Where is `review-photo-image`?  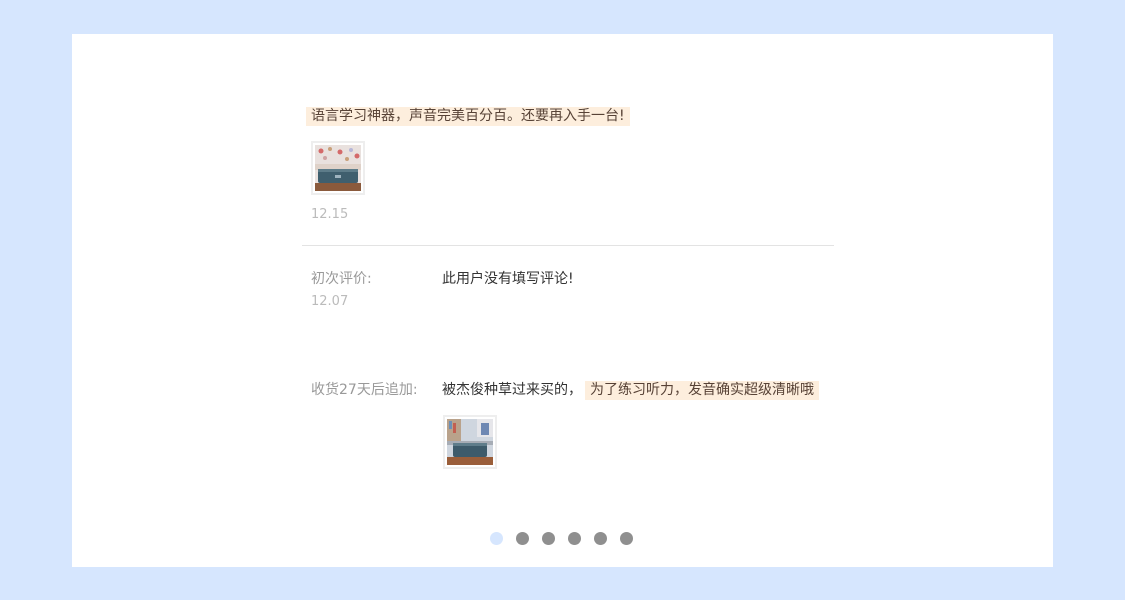 review-photo-image is located at coordinates (338, 168).